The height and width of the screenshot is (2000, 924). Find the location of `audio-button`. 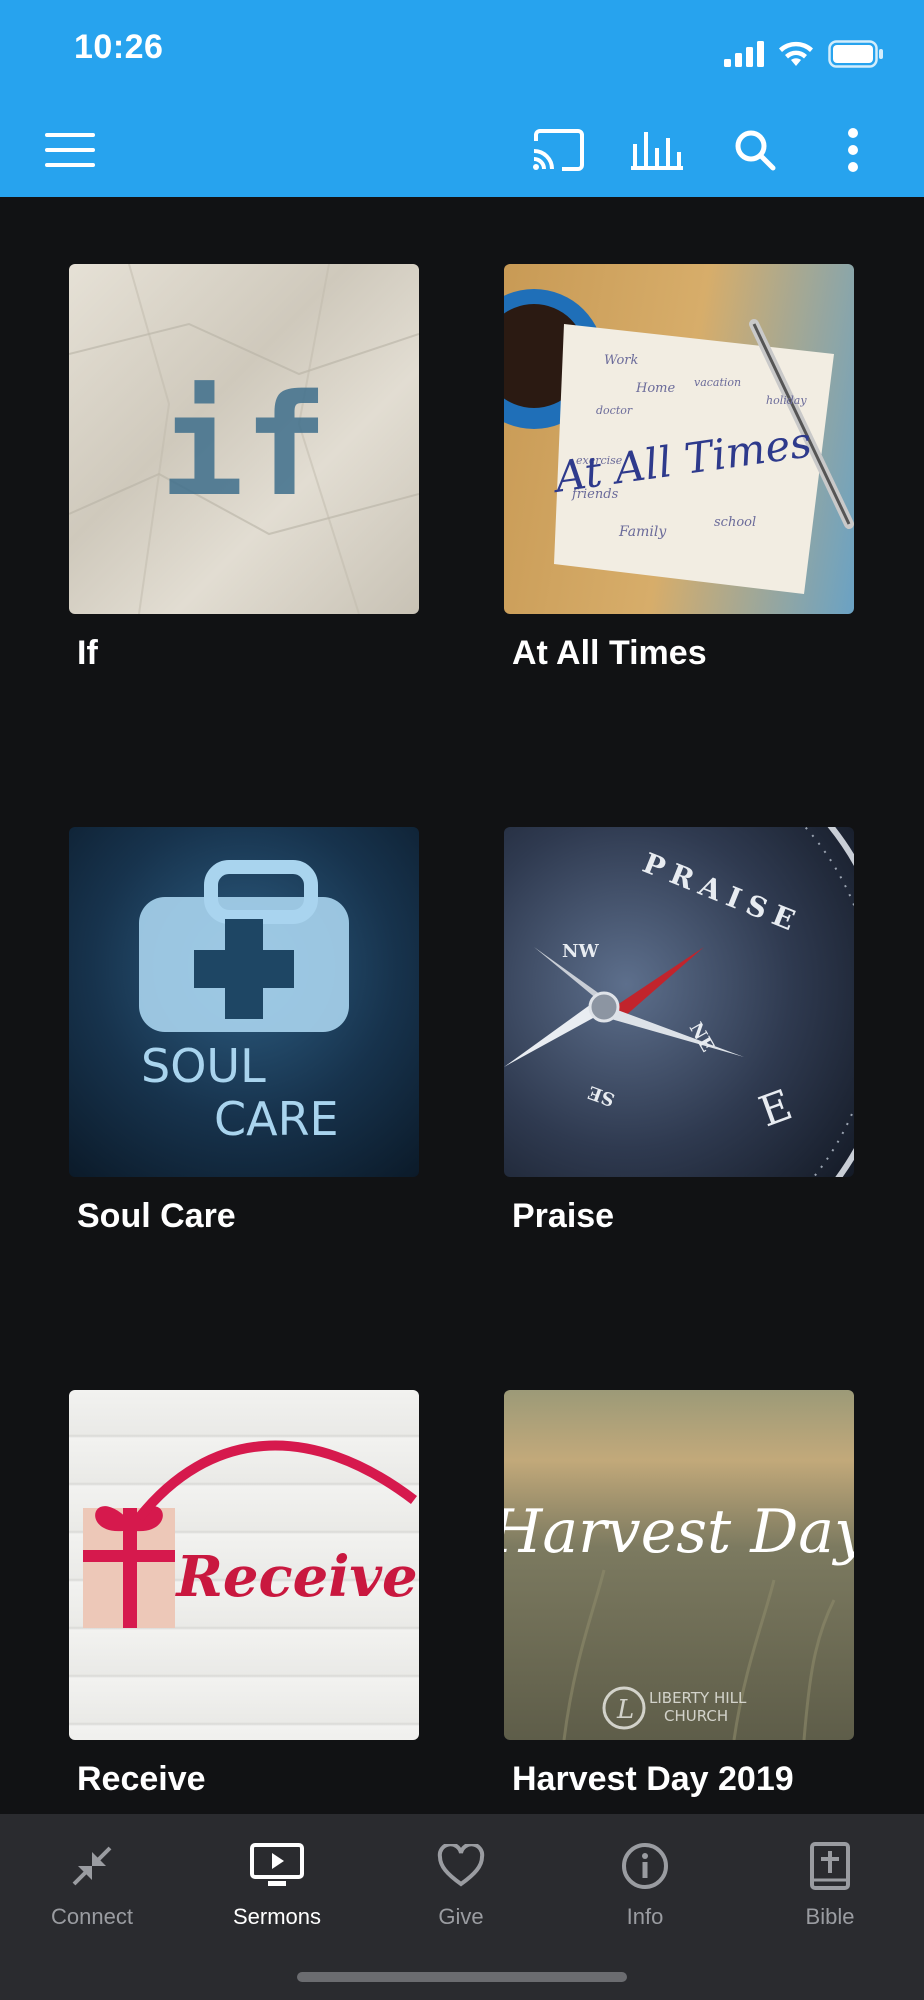

audio-button is located at coordinates (657, 150).